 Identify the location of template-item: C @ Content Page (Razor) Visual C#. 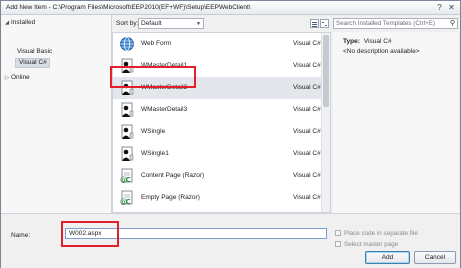
(217, 176).